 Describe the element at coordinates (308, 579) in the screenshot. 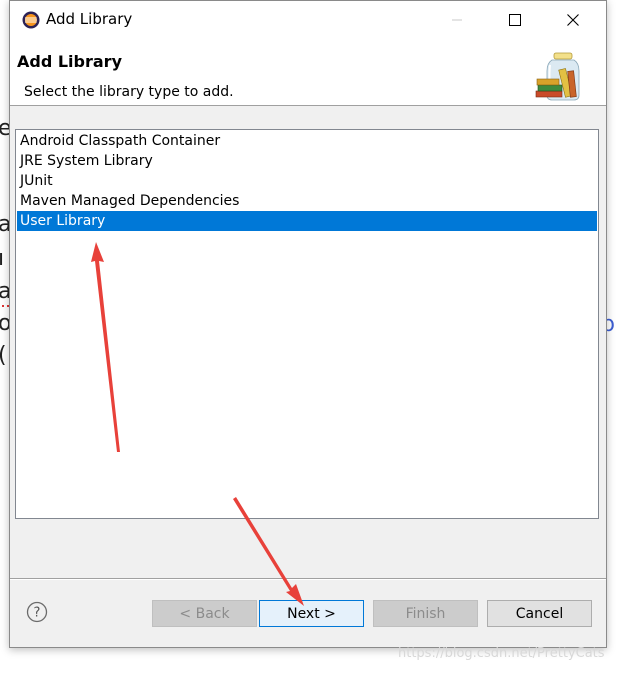

I see `button-bar-separator` at that location.